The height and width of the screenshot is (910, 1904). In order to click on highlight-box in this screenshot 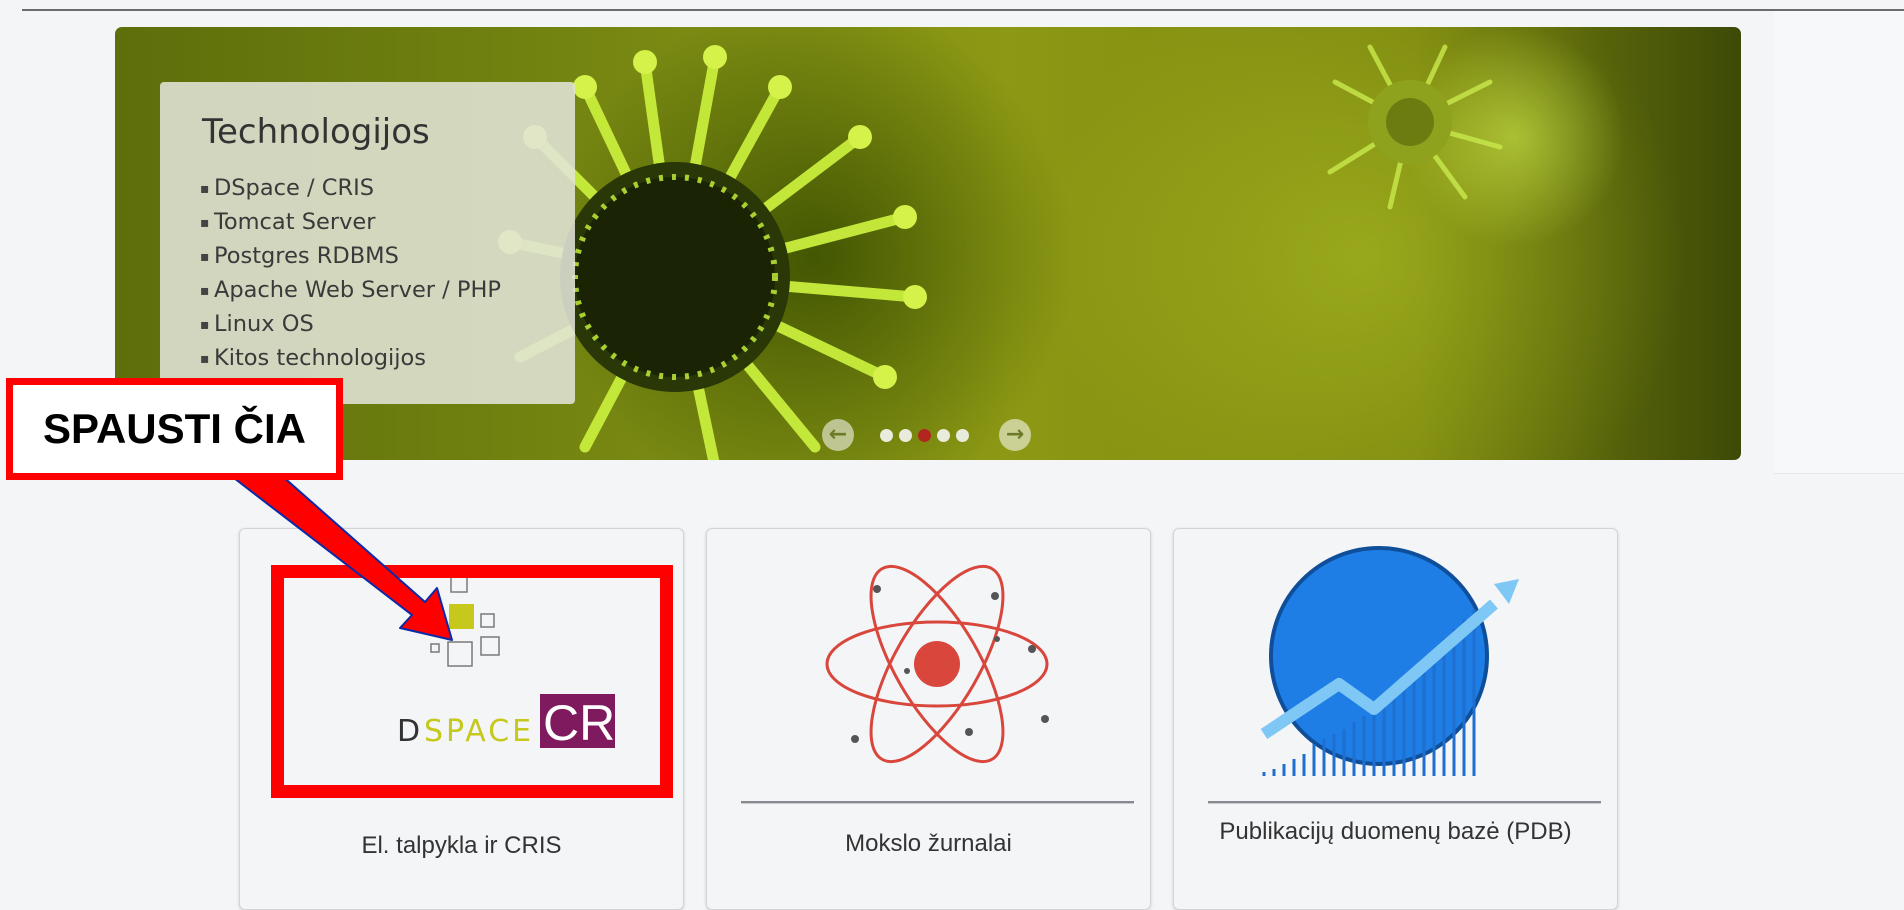, I will do `click(472, 681)`.